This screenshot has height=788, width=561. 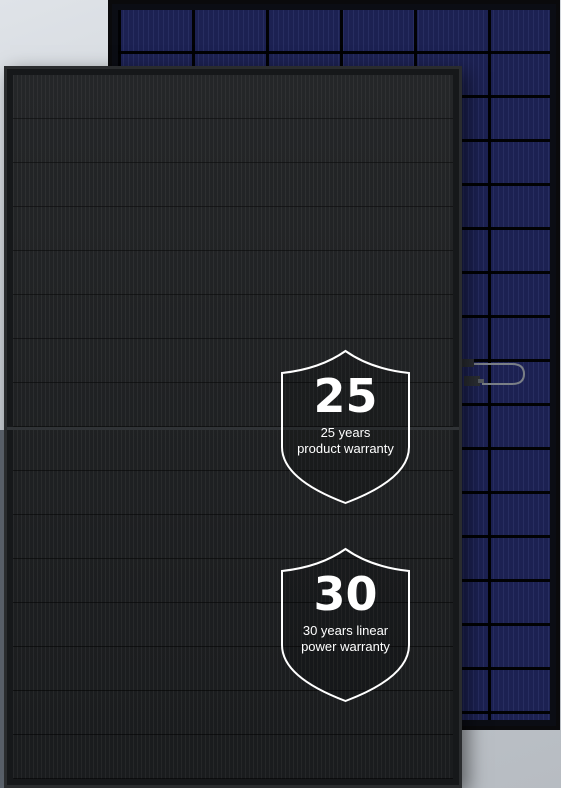 I want to click on junction-box-cable-icon, so click(x=494, y=372).